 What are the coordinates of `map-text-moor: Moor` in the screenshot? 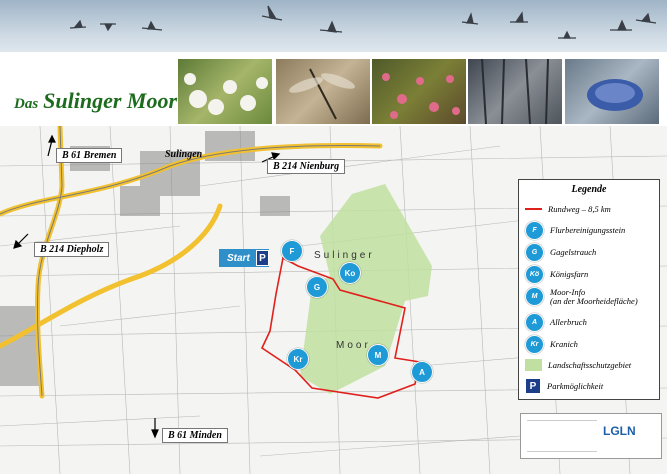 It's located at (353, 345).